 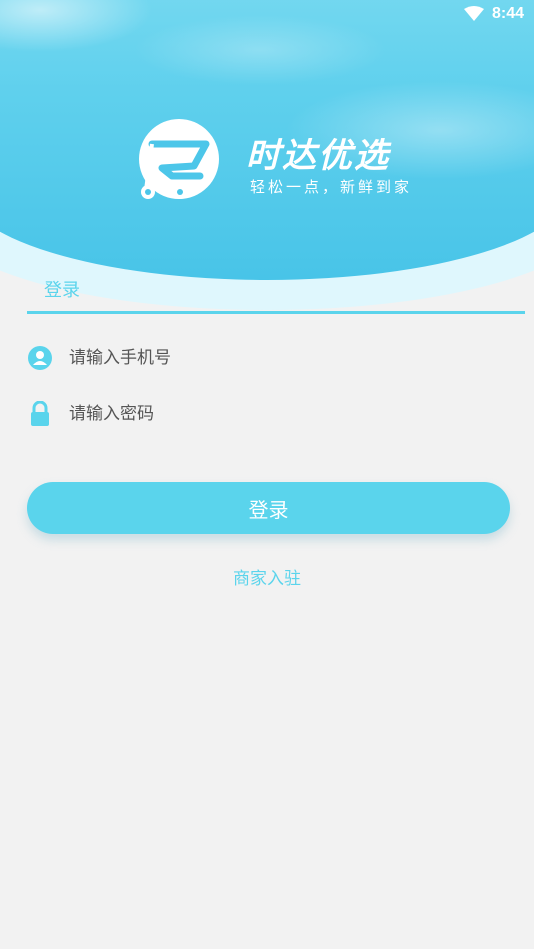 I want to click on status-bar: 8:44, so click(x=498, y=14).